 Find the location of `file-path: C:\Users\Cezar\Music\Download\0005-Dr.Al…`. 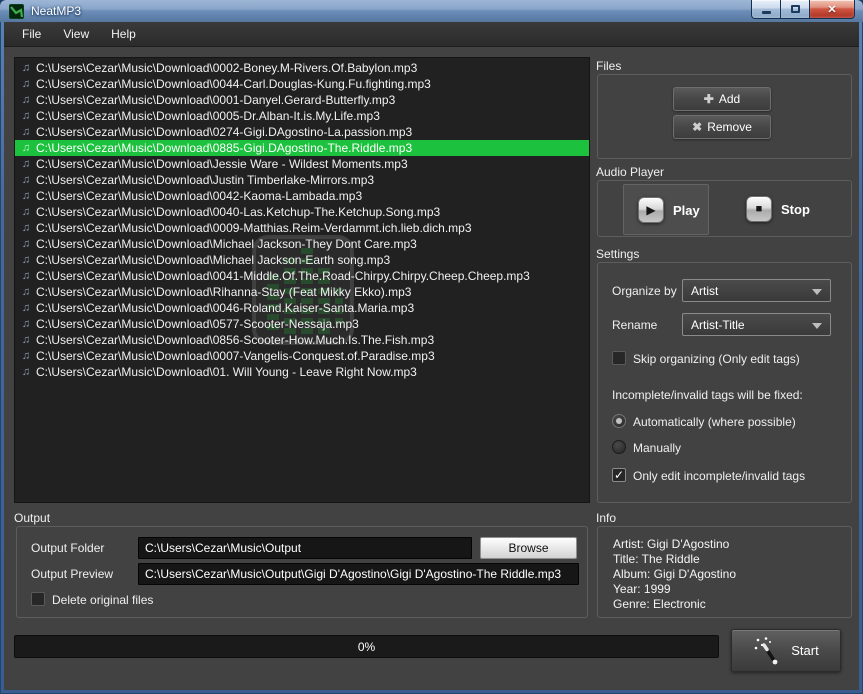

file-path: C:\Users\Cezar\Music\Download\0005-Dr.Al… is located at coordinates (208, 116).